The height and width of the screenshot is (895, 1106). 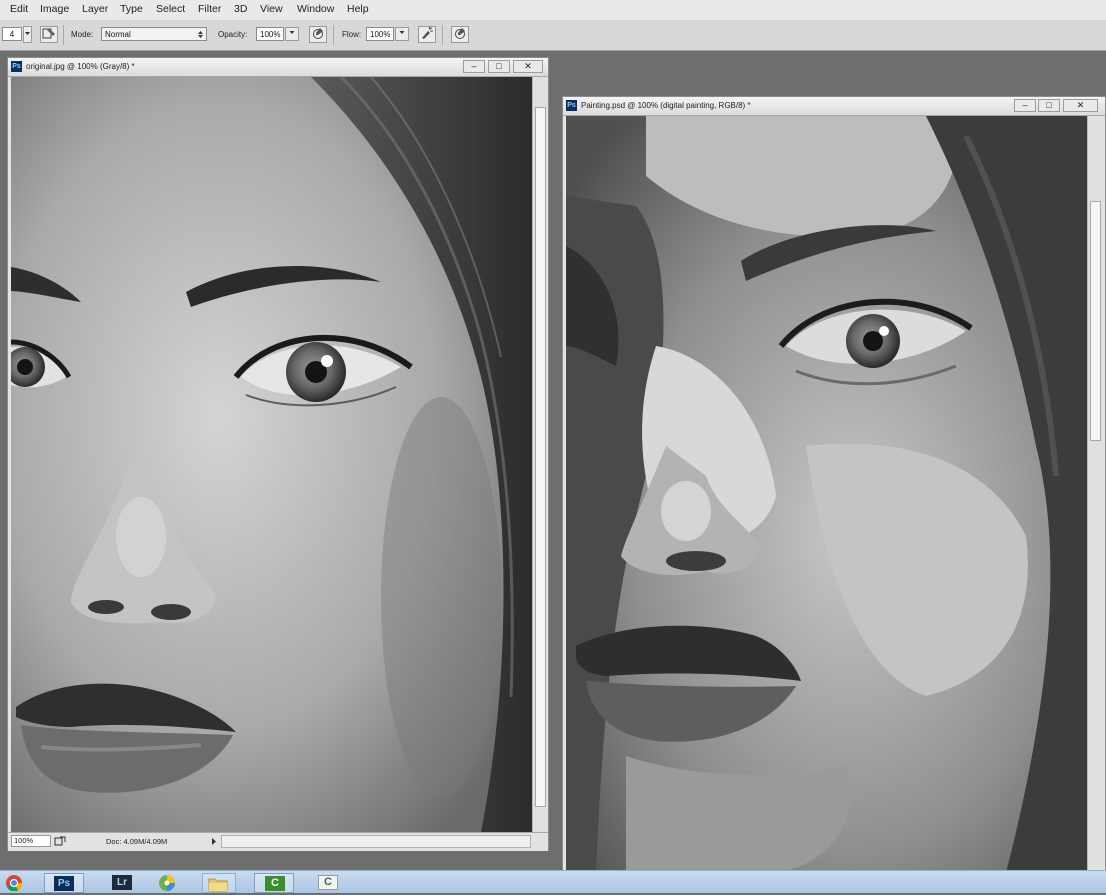 What do you see at coordinates (376, 841) in the screenshot?
I see `horizontal-scrollbar` at bounding box center [376, 841].